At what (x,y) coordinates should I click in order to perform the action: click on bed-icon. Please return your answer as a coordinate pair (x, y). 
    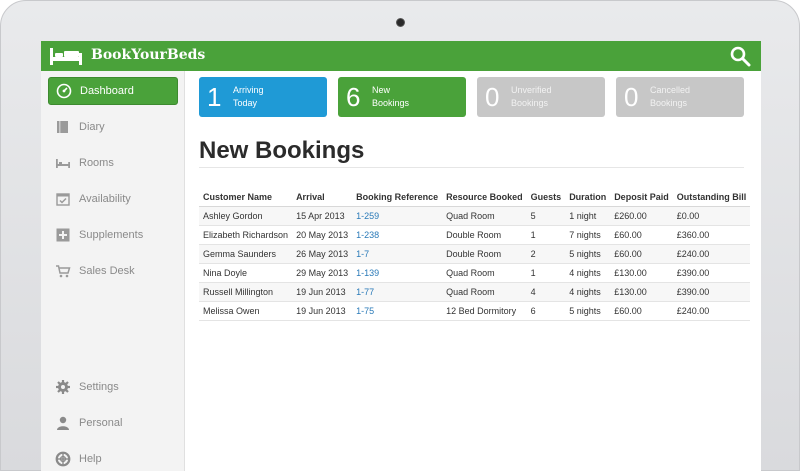
    Looking at the image, I should click on (63, 163).